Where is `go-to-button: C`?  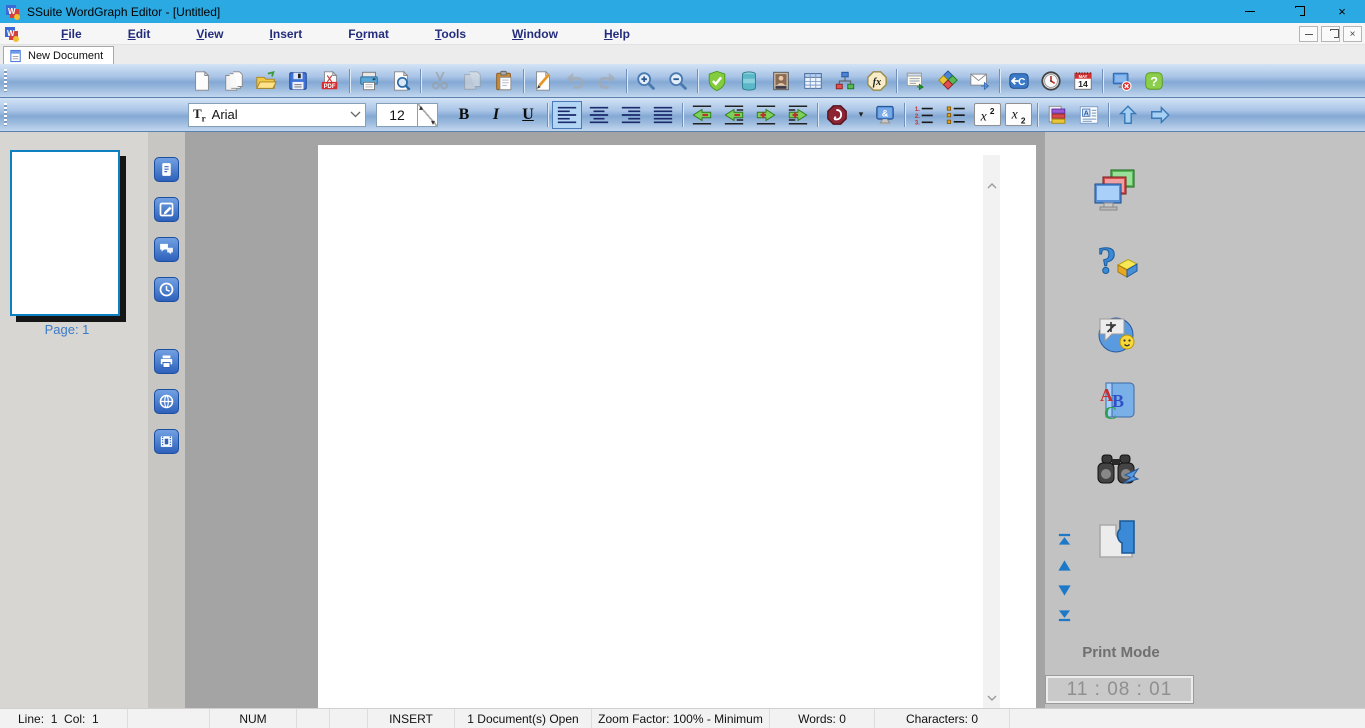 go-to-button: C is located at coordinates (1019, 81).